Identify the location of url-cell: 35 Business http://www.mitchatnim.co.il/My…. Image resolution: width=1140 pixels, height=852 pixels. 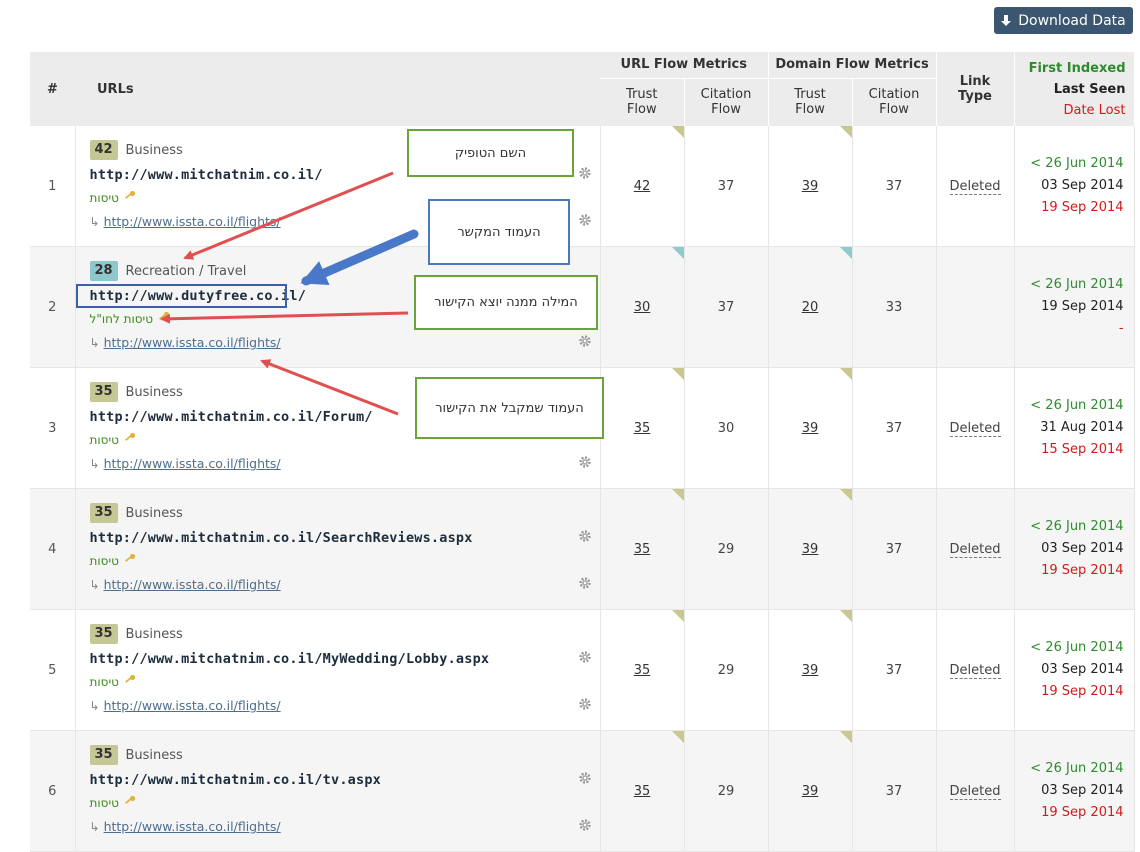
(338, 670).